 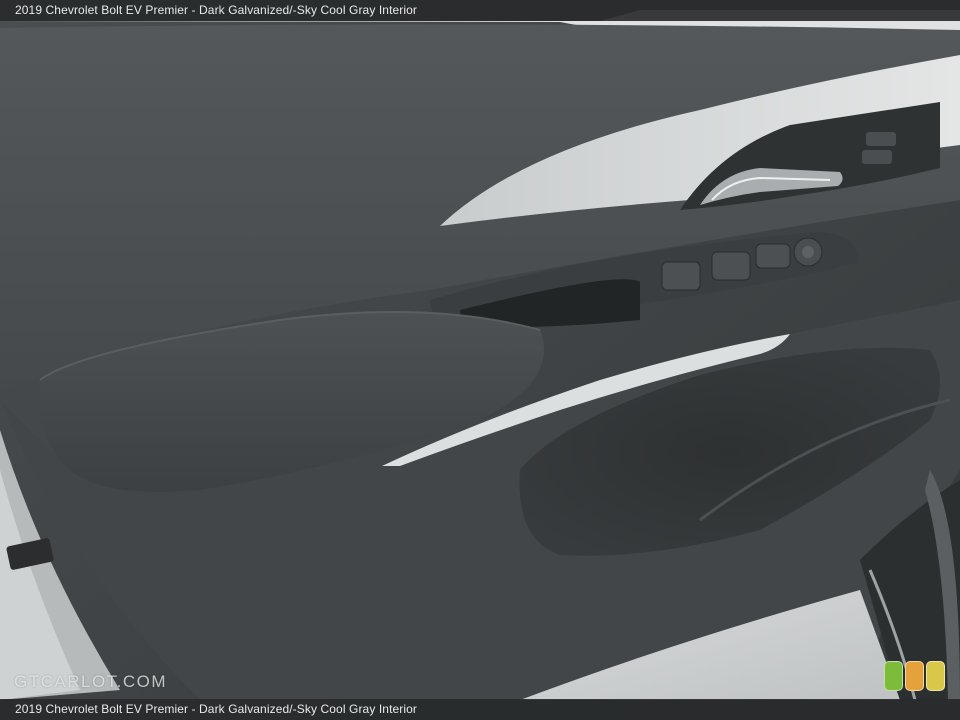 I want to click on gtcarlot-watermark: GTCARLOT.COM, so click(x=91, y=681).